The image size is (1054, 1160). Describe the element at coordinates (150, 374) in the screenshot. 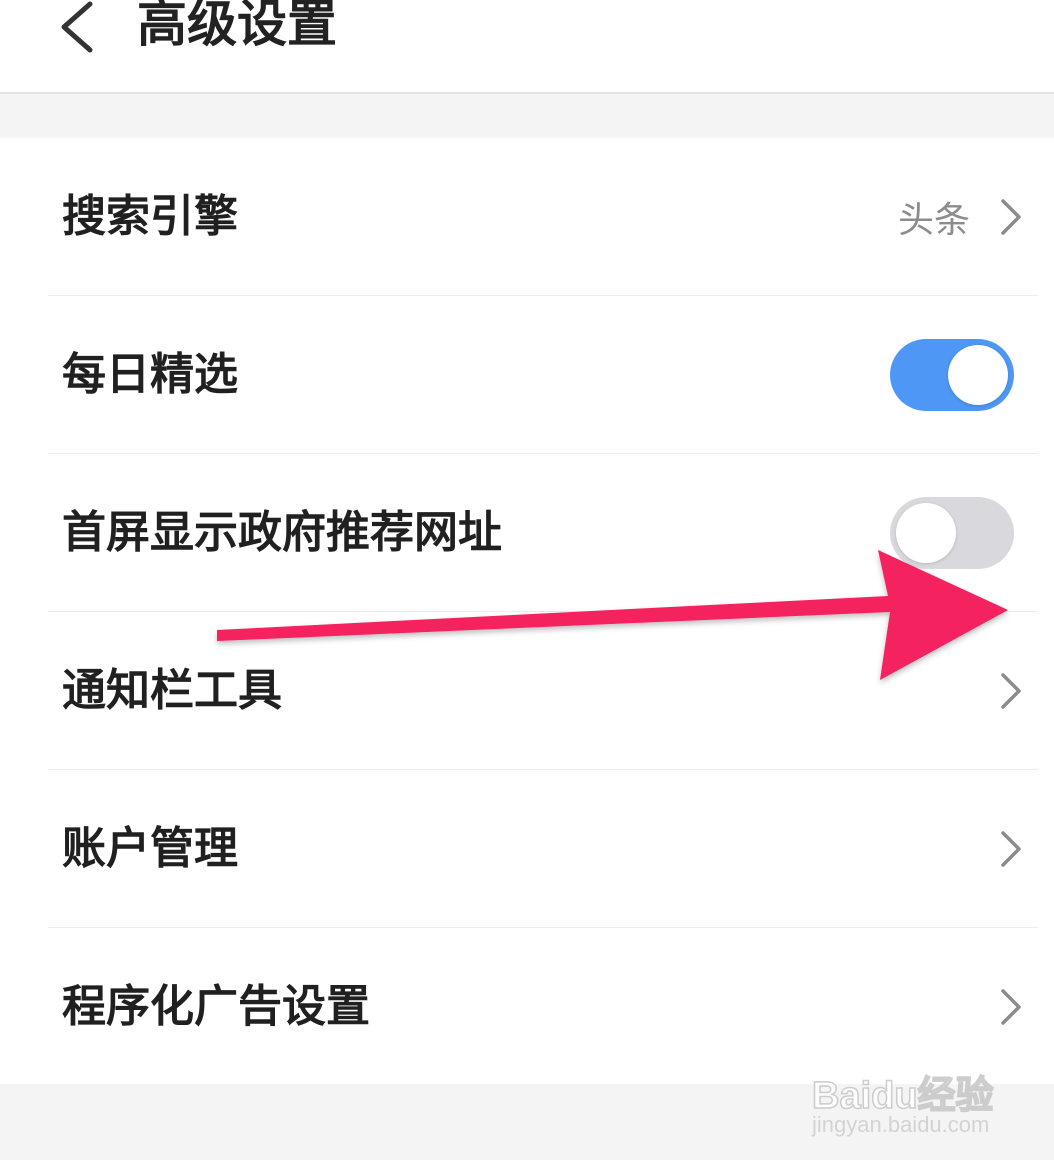

I see `setting-label: 每日精选` at that location.